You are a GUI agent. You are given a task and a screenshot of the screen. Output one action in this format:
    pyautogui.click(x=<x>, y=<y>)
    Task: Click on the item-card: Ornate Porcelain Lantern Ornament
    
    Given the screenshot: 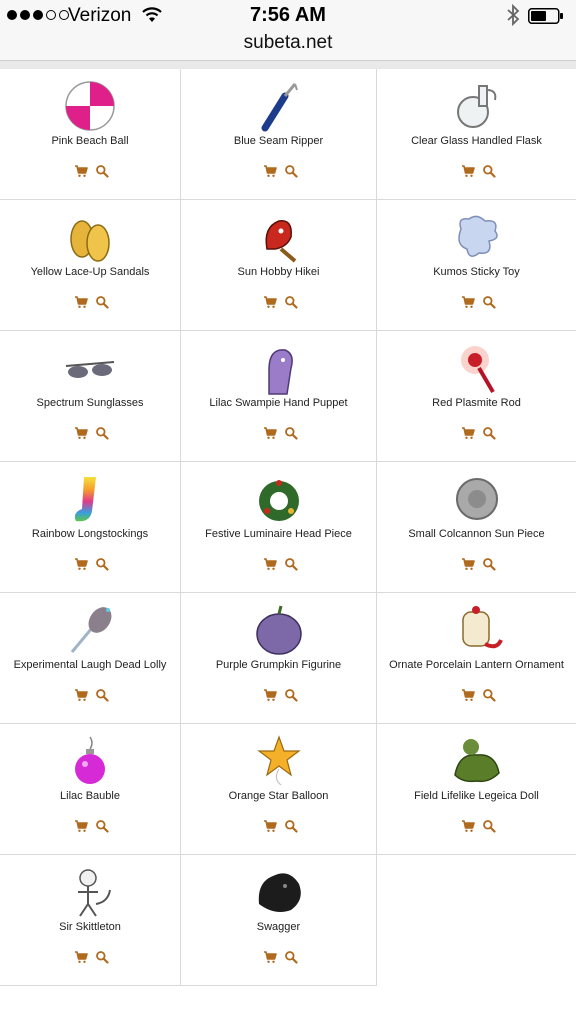 What is the action you would take?
    pyautogui.click(x=476, y=658)
    